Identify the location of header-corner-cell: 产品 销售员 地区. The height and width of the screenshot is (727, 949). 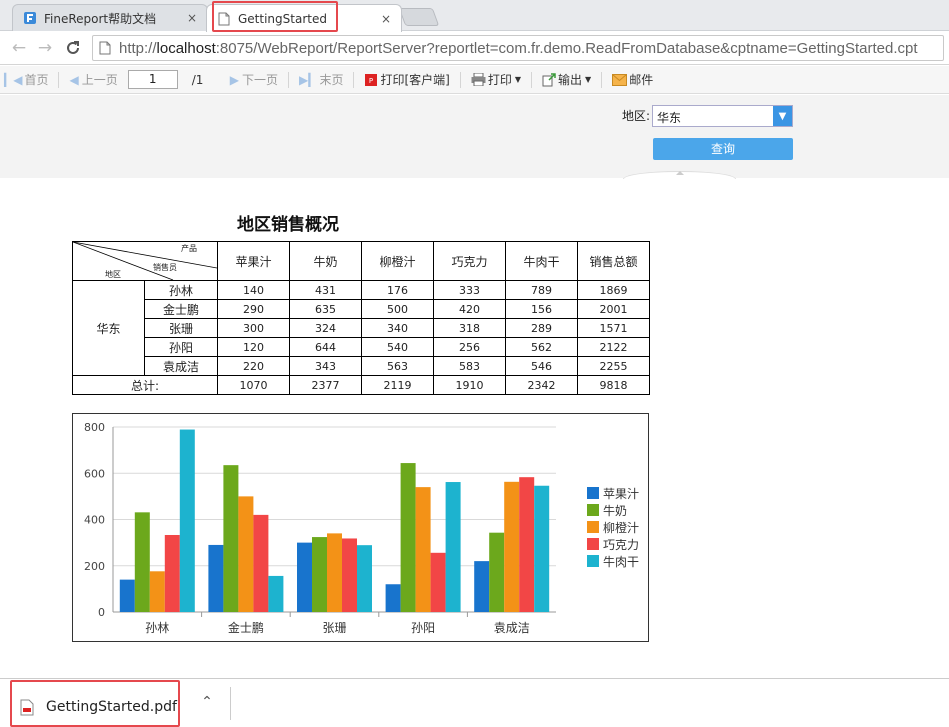
(145, 261).